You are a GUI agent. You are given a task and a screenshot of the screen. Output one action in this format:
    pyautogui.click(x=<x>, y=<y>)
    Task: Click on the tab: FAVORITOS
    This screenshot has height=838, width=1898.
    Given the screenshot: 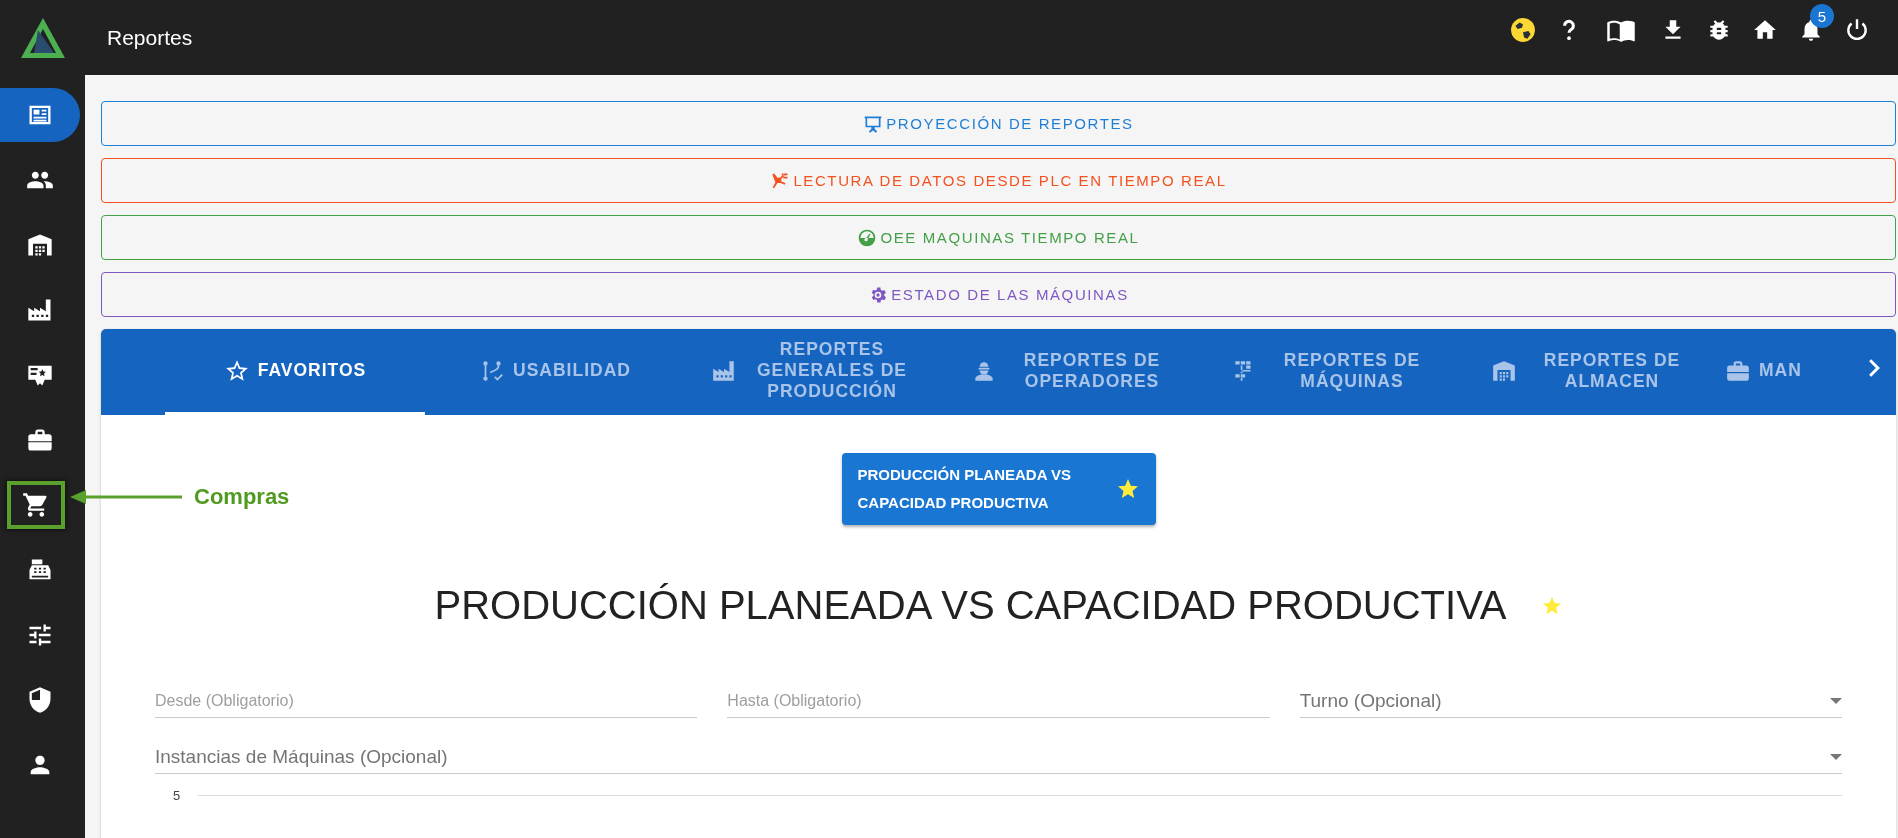 What is the action you would take?
    pyautogui.click(x=295, y=372)
    